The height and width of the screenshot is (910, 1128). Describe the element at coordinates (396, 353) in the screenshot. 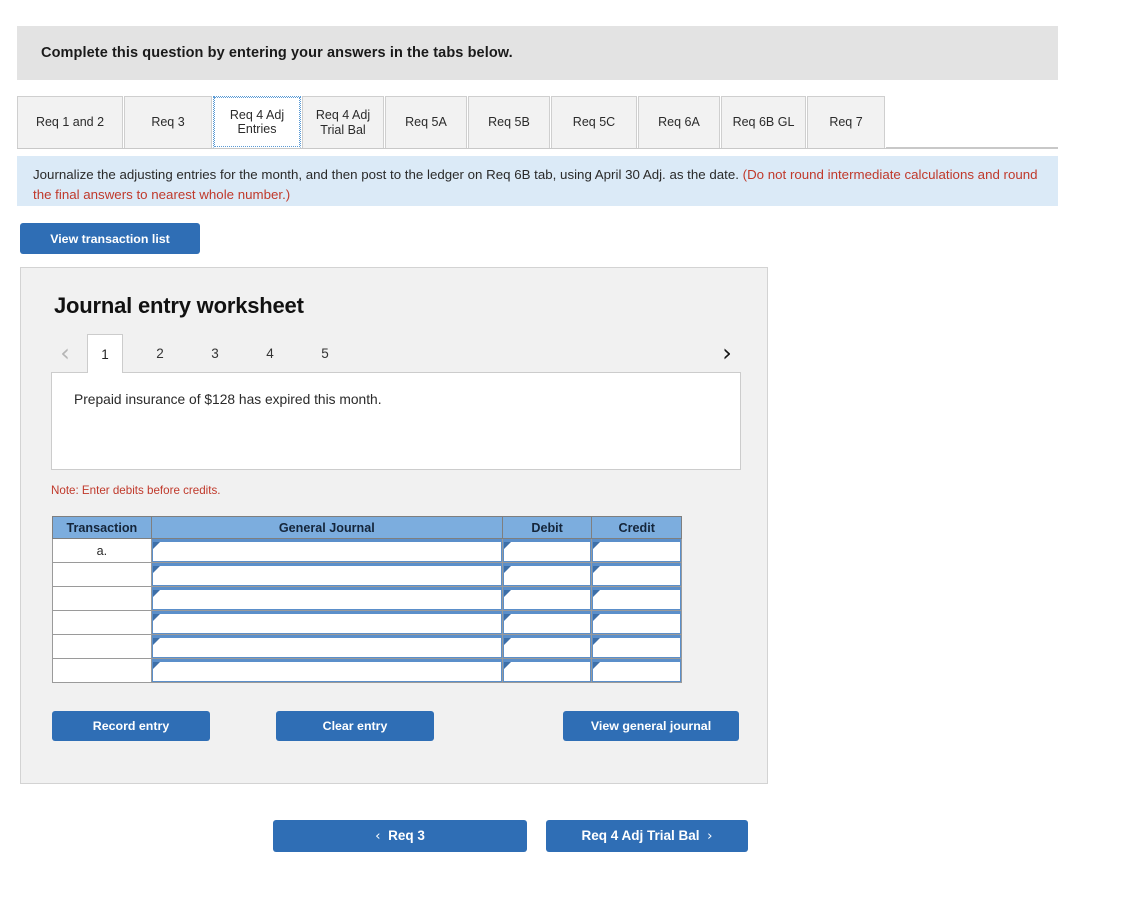

I see `worksheet-pager: ‹ 1 2 3 4 5 ›` at that location.